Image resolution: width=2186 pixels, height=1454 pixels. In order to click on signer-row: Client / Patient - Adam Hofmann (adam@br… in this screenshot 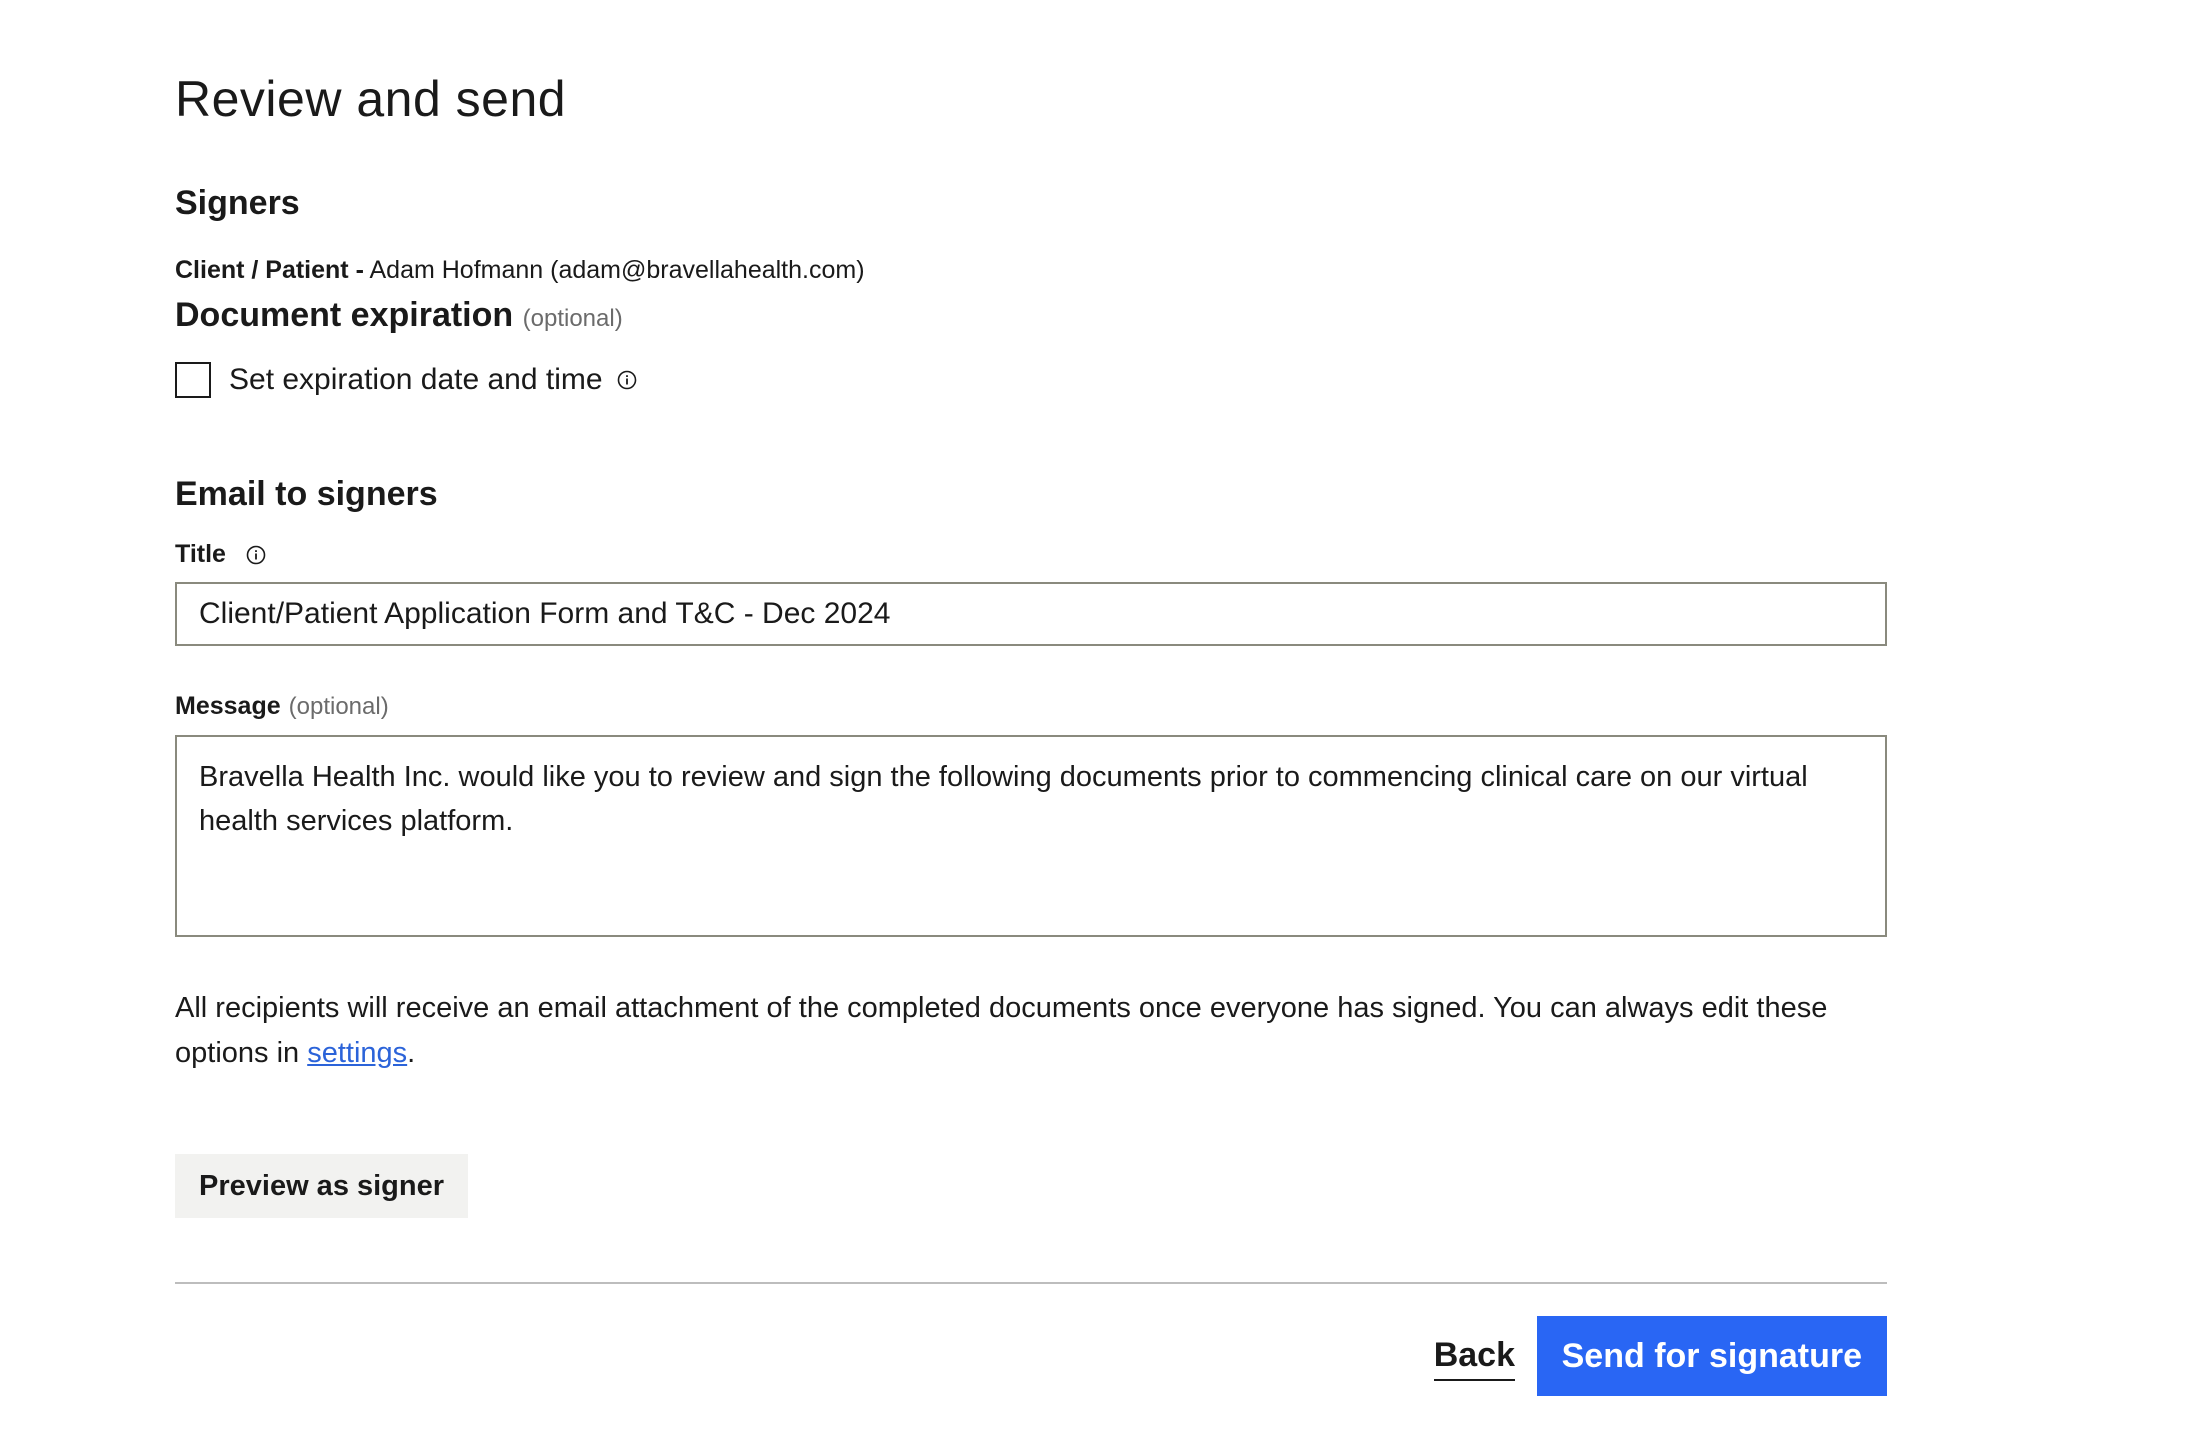, I will do `click(520, 270)`.